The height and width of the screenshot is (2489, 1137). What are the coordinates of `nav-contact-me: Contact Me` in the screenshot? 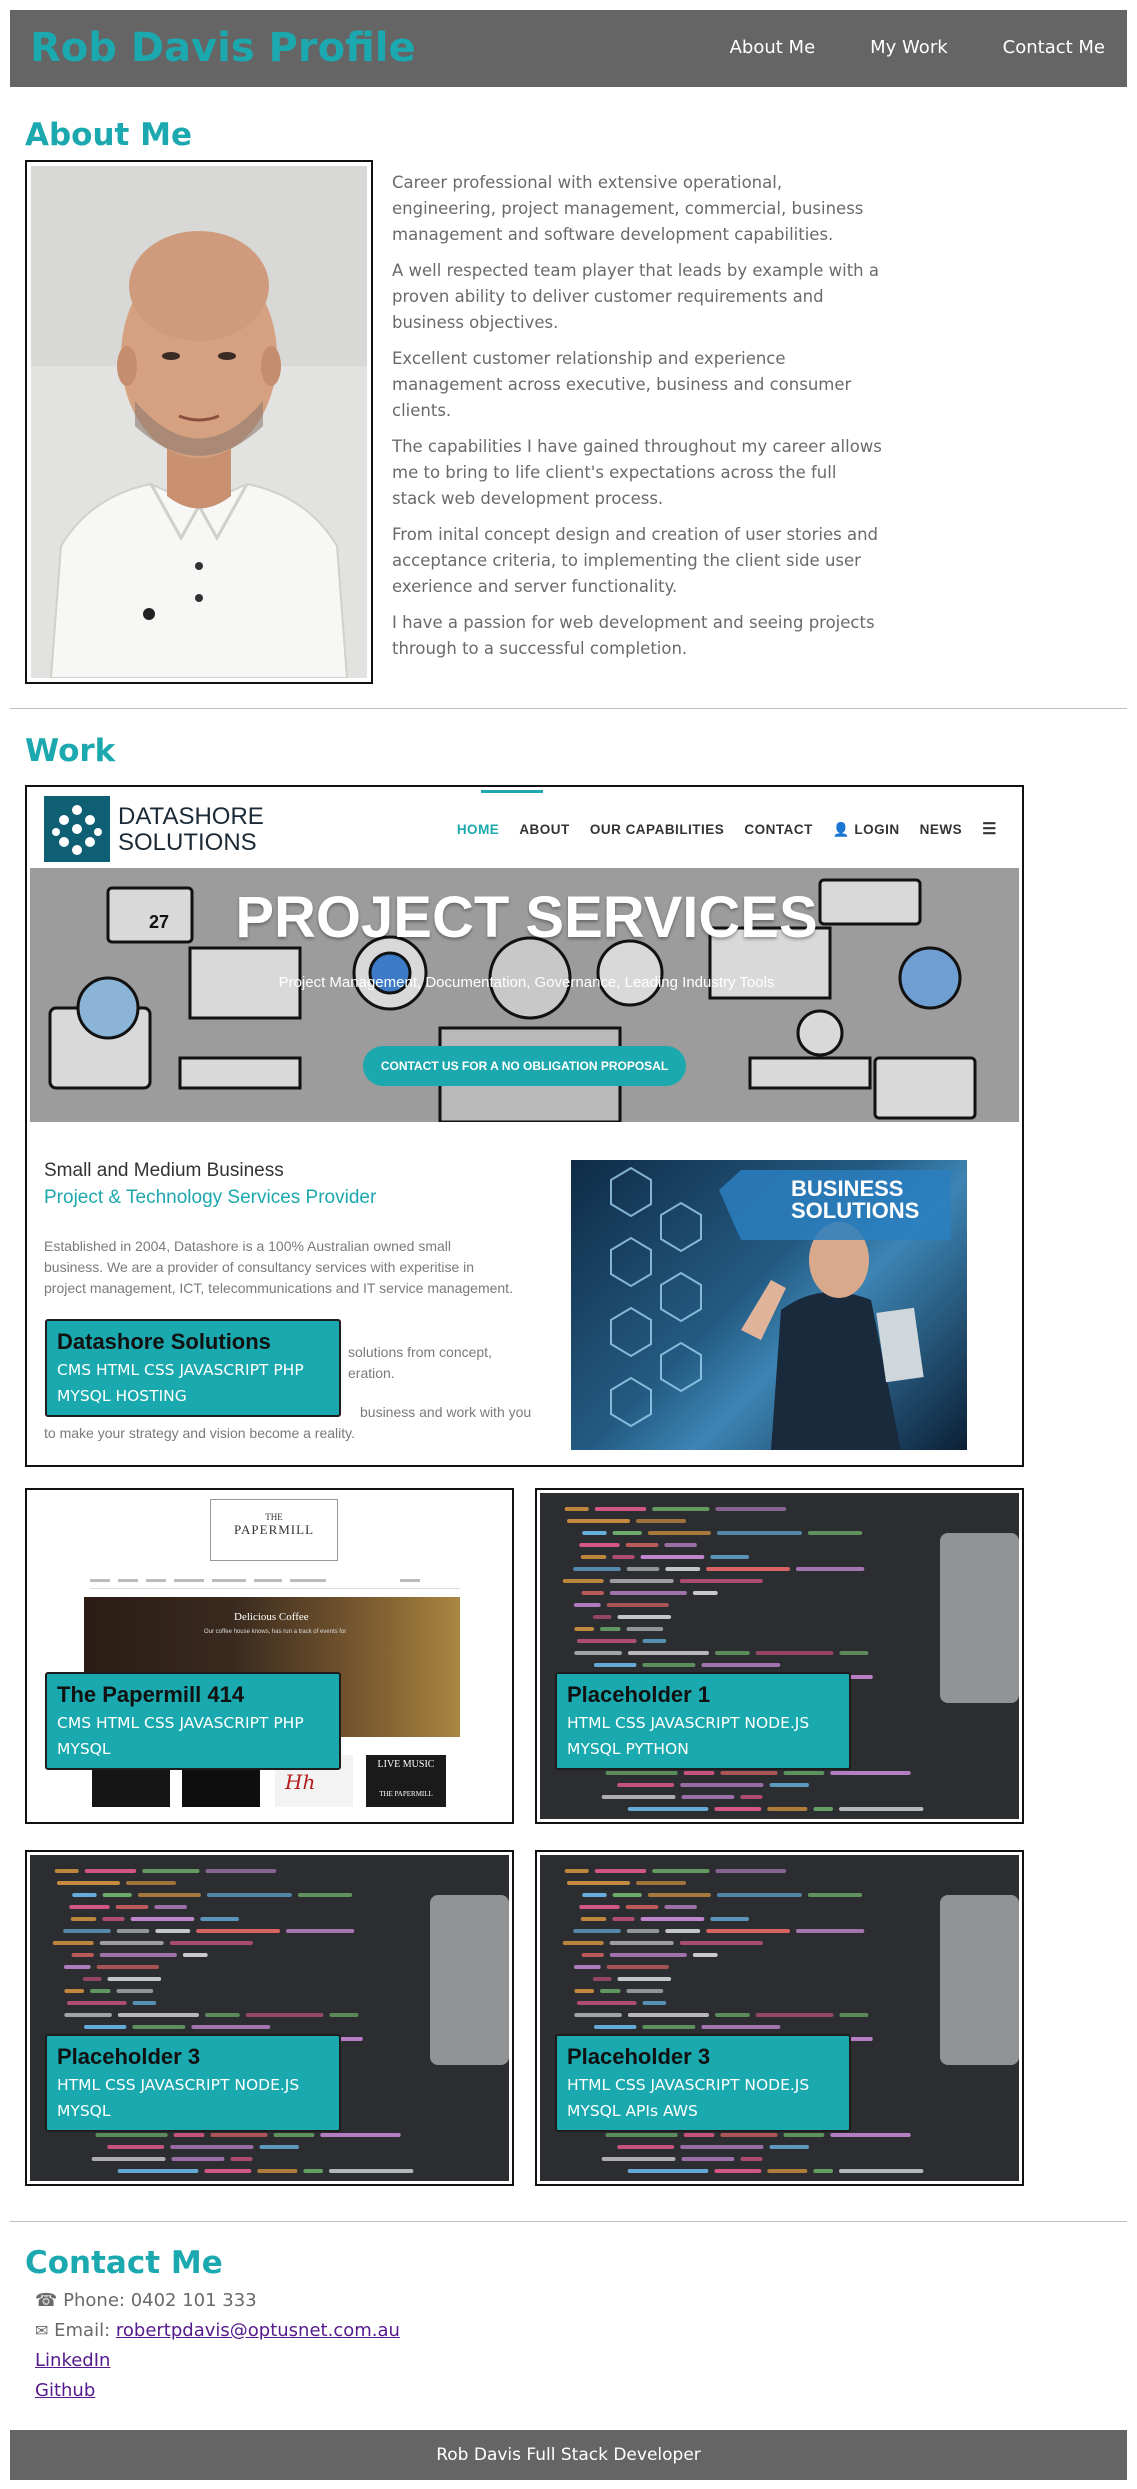 It's located at (1054, 48).